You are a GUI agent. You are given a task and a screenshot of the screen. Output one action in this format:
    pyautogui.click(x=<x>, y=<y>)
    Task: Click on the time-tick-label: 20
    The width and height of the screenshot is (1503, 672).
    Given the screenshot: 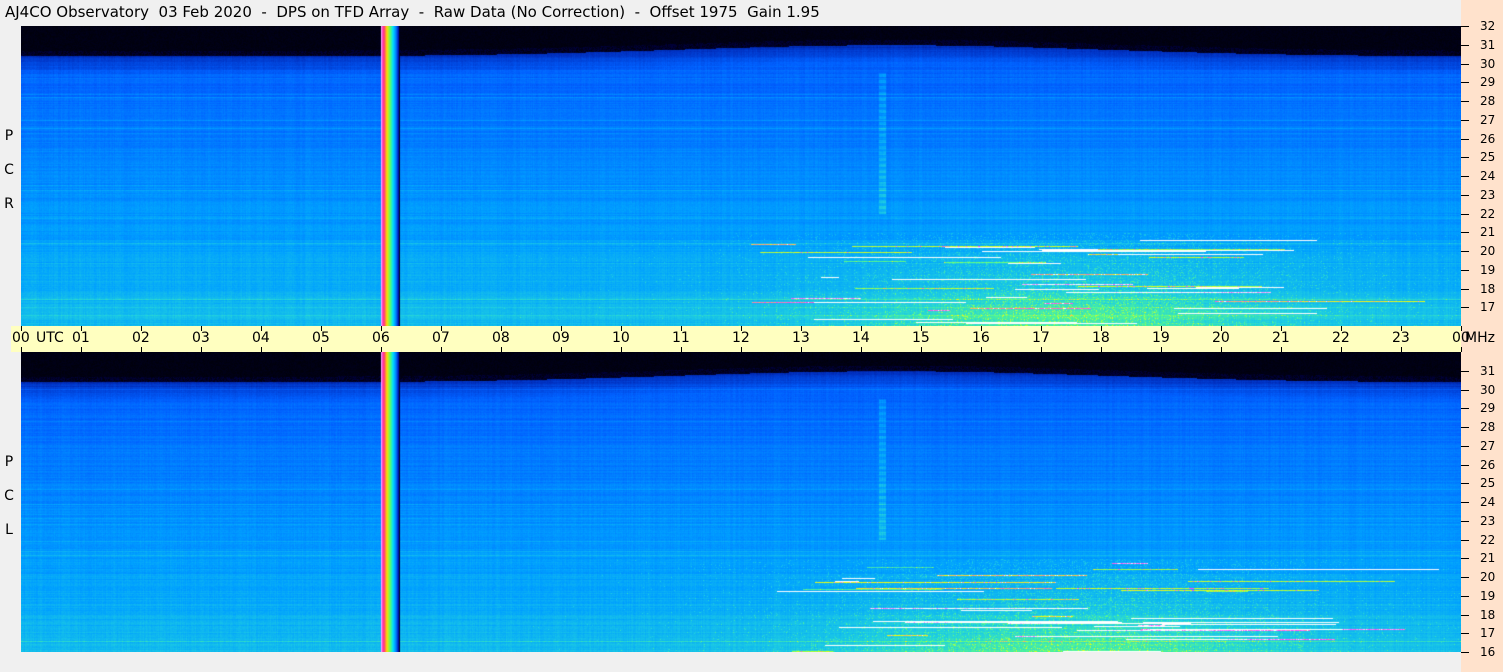 What is the action you would take?
    pyautogui.click(x=1221, y=338)
    